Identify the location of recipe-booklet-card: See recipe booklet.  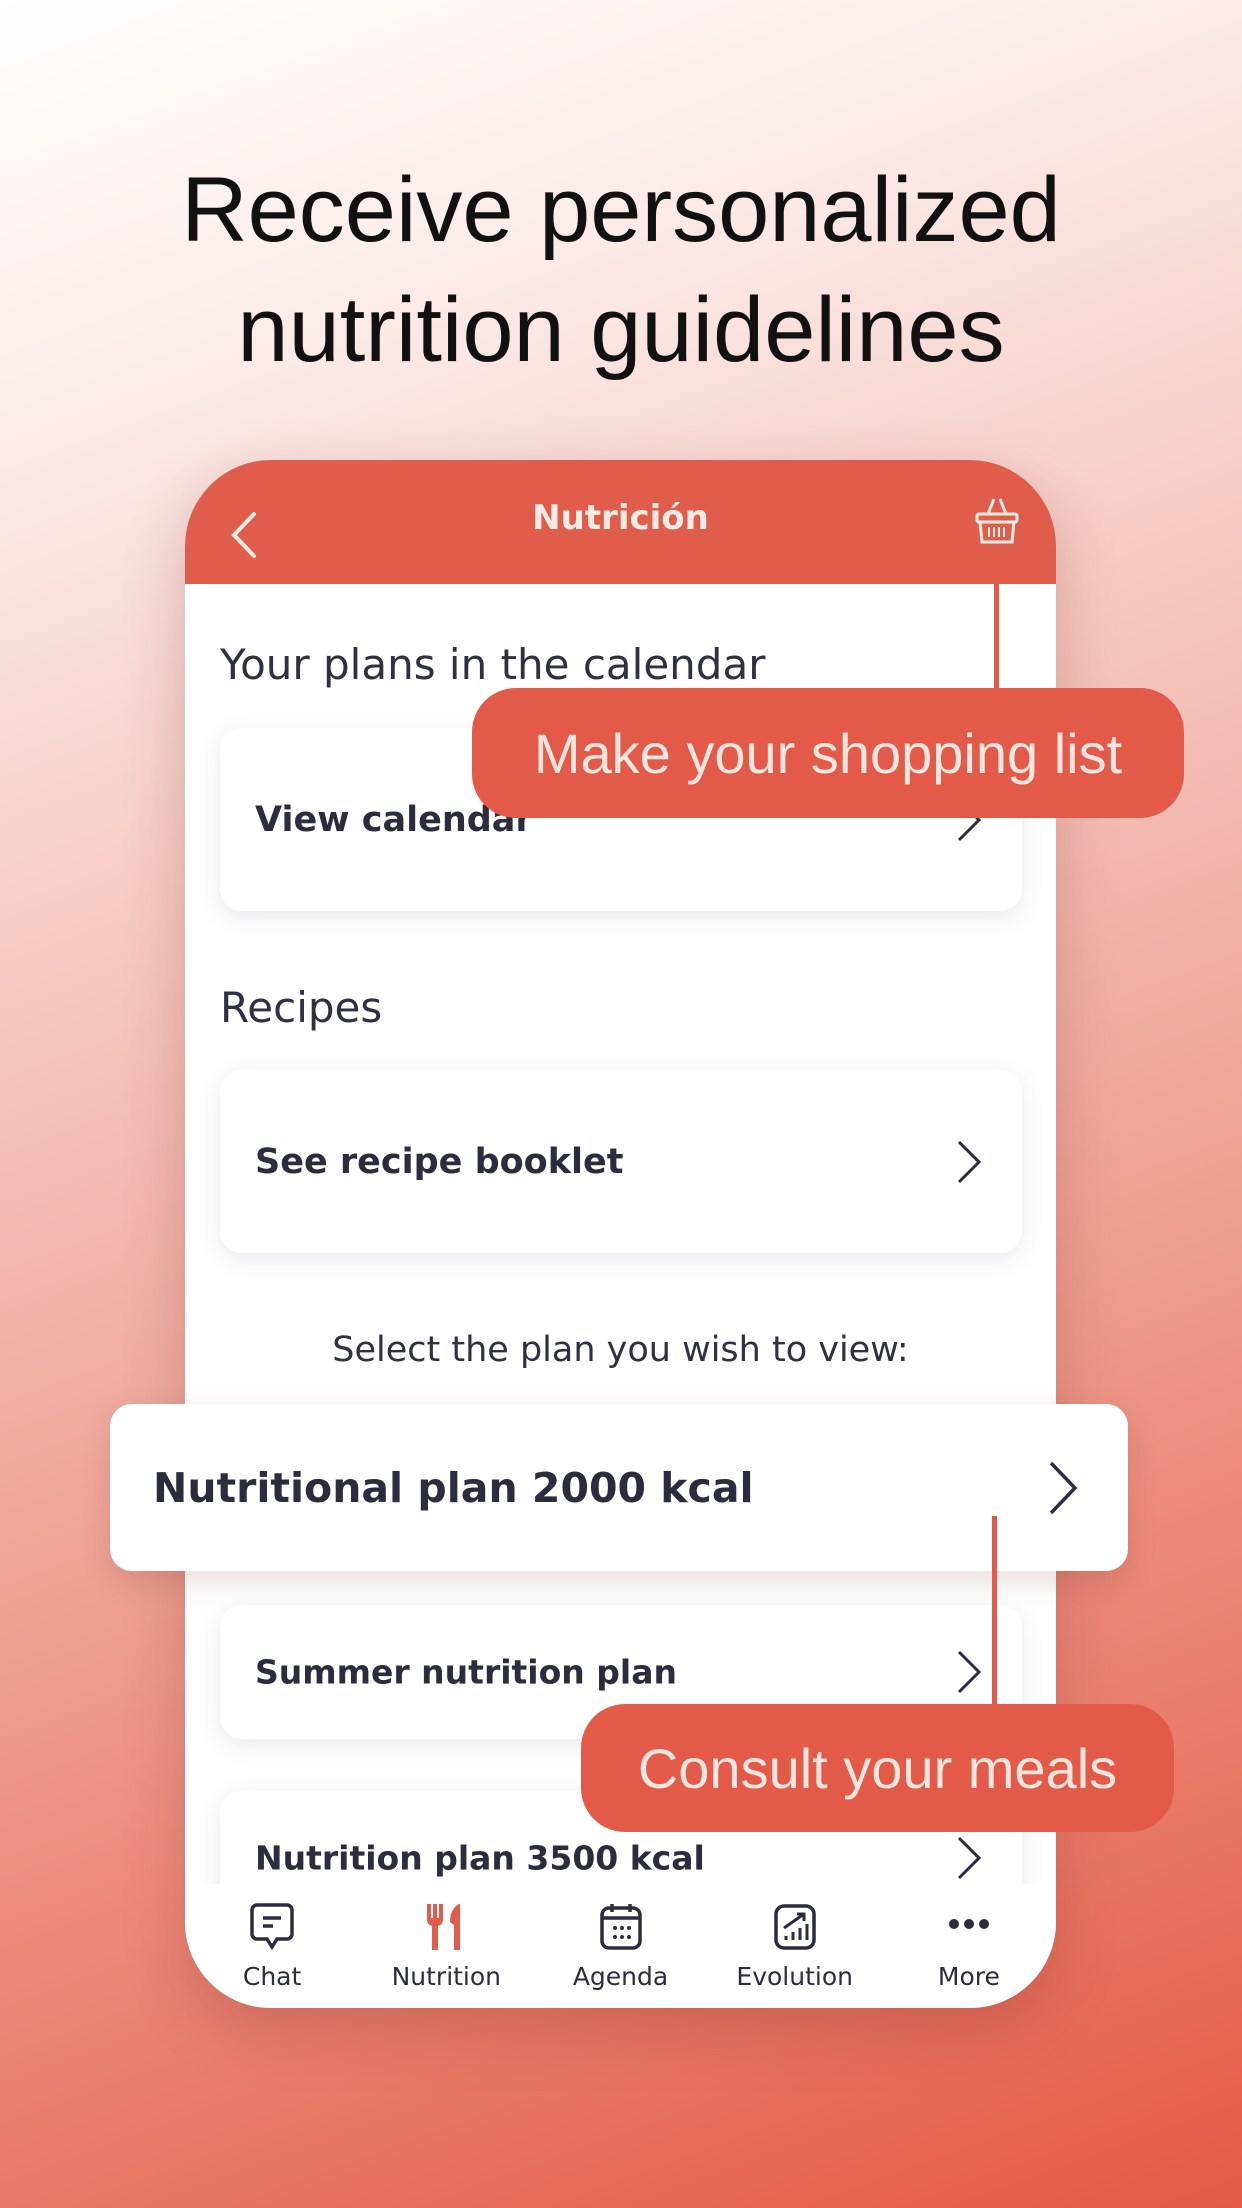
(621, 1161).